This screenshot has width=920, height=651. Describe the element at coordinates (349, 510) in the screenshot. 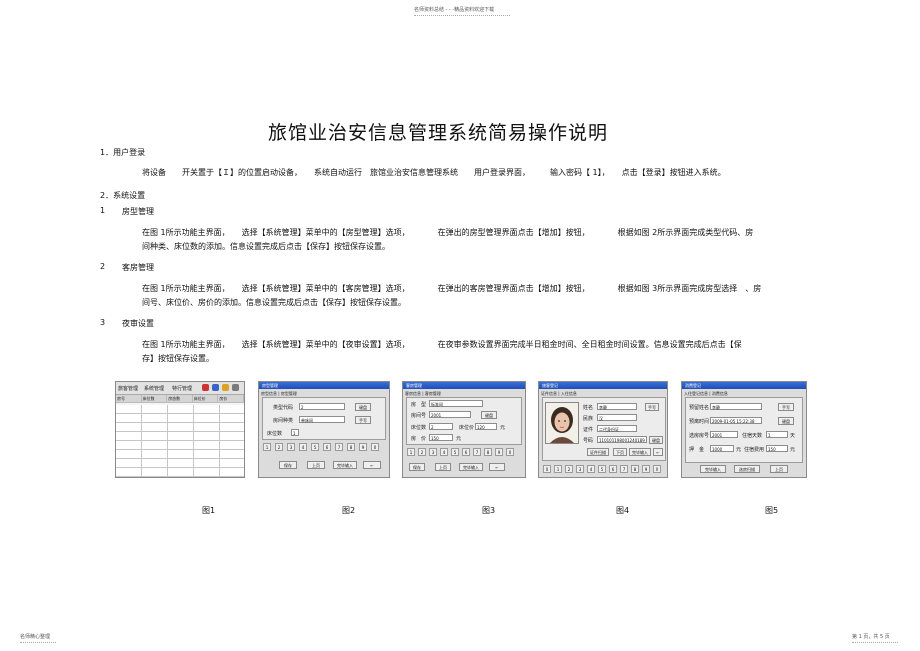

I see `figure-2-caption: 图2` at that location.